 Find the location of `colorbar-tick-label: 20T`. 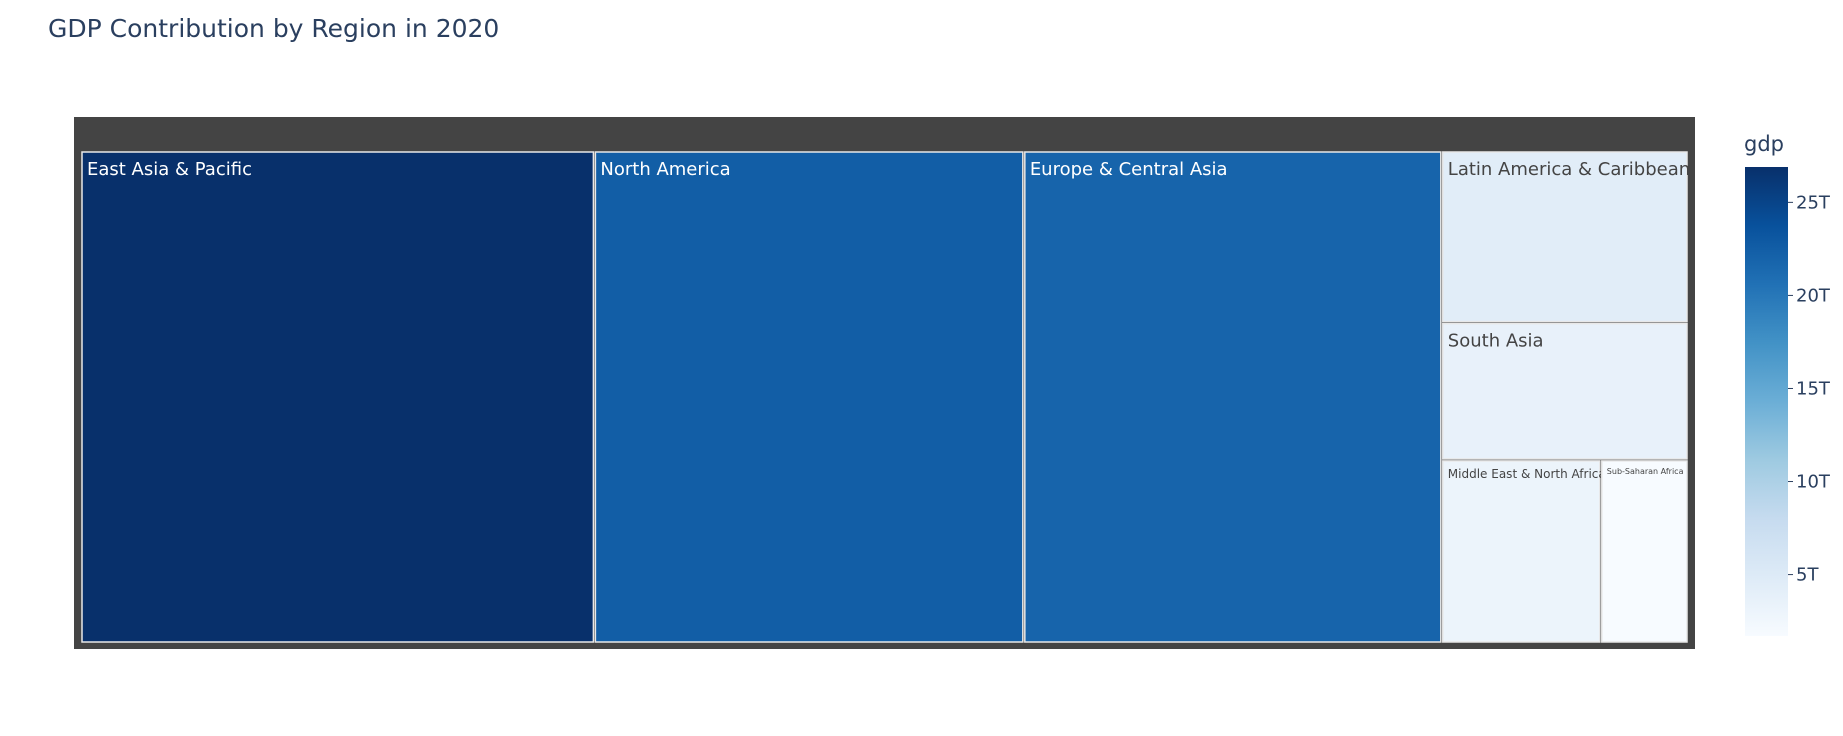

colorbar-tick-label: 20T is located at coordinates (1813, 295).